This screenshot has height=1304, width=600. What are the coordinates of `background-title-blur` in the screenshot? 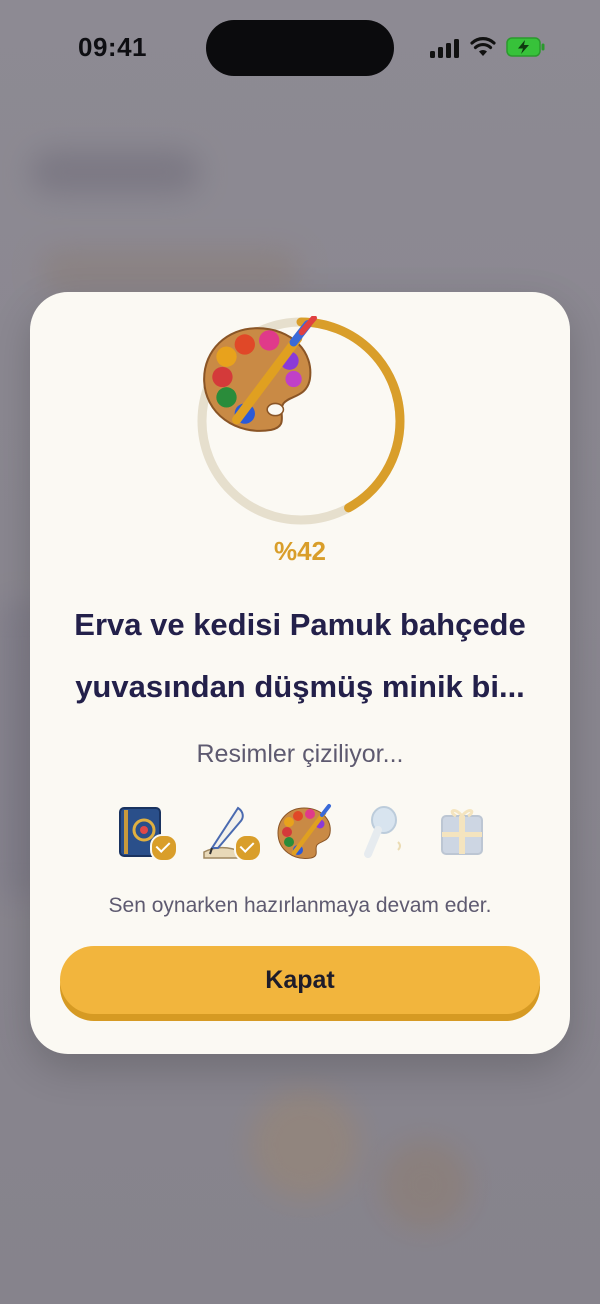 It's located at (115, 172).